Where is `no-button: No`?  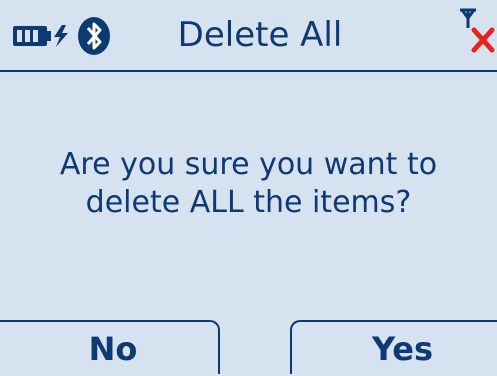 no-button: No is located at coordinates (110, 347).